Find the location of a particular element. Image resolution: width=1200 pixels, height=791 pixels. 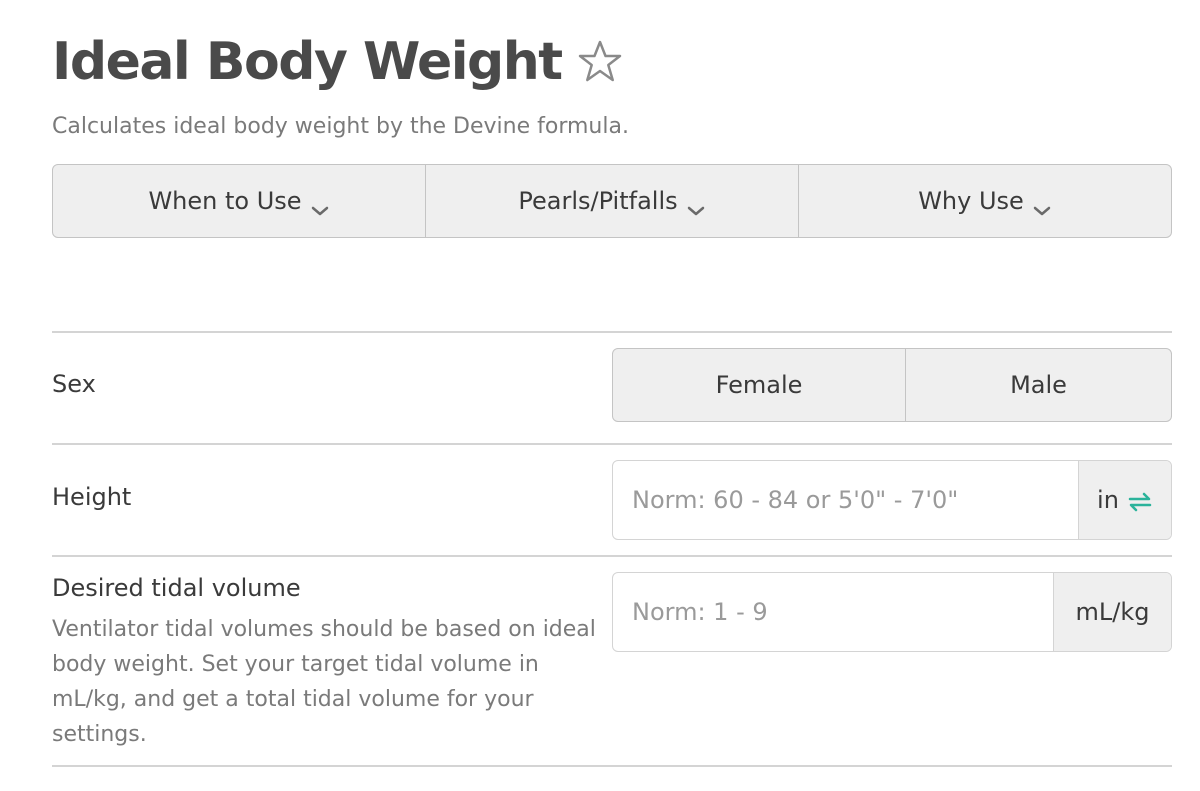

tidal-volume-unit: mL/kg is located at coordinates (1112, 612).